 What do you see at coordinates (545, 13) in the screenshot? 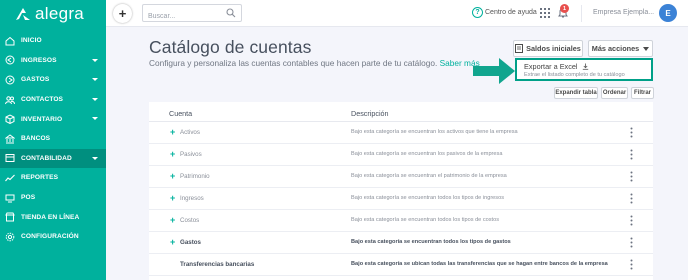
I see `apps-grid-icon` at bounding box center [545, 13].